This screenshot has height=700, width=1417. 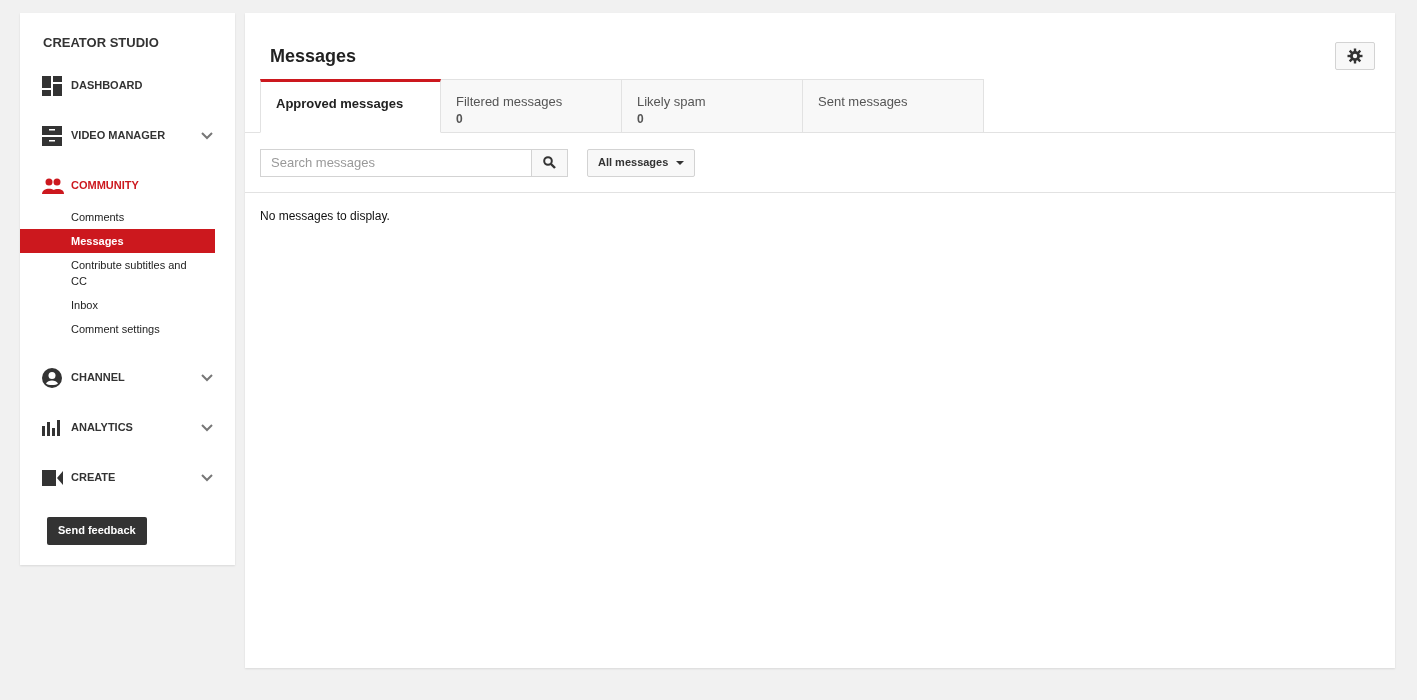 I want to click on sidebar-section-label: CREATE, so click(x=94, y=478).